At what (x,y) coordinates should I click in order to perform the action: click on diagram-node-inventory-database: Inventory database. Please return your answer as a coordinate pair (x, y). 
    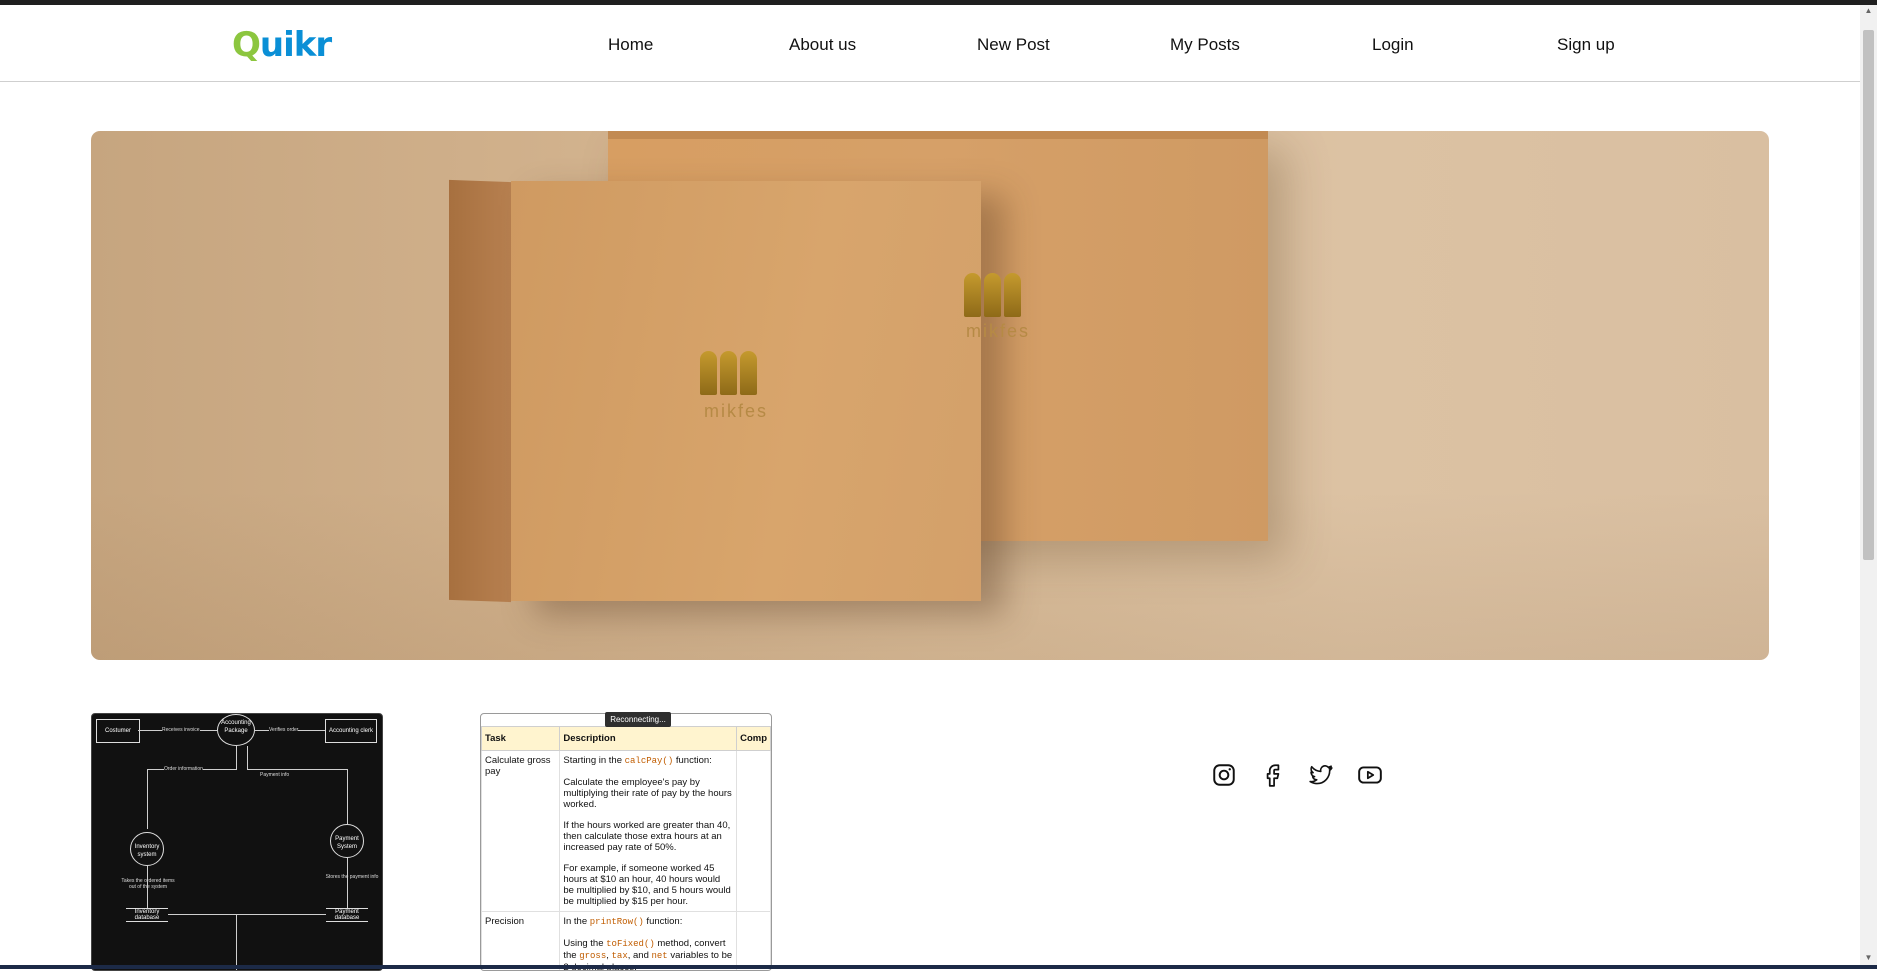
    Looking at the image, I should click on (147, 915).